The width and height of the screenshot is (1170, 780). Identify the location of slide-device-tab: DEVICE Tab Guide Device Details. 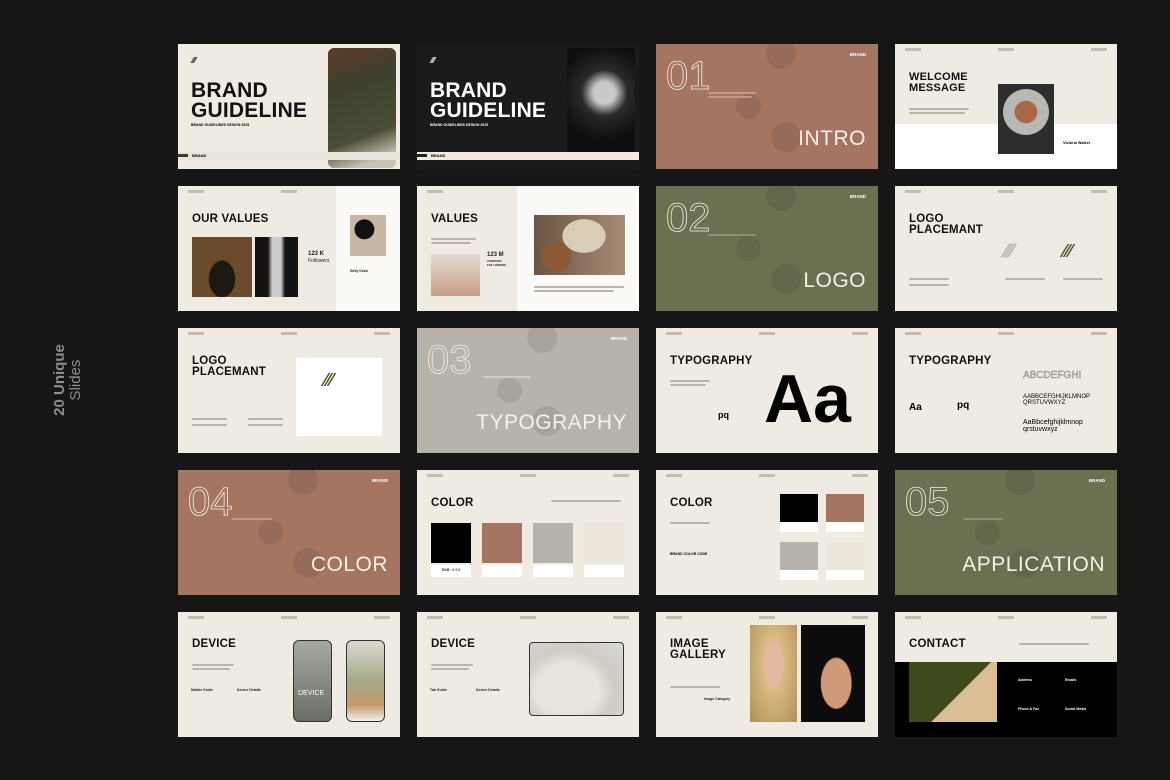
(528, 674).